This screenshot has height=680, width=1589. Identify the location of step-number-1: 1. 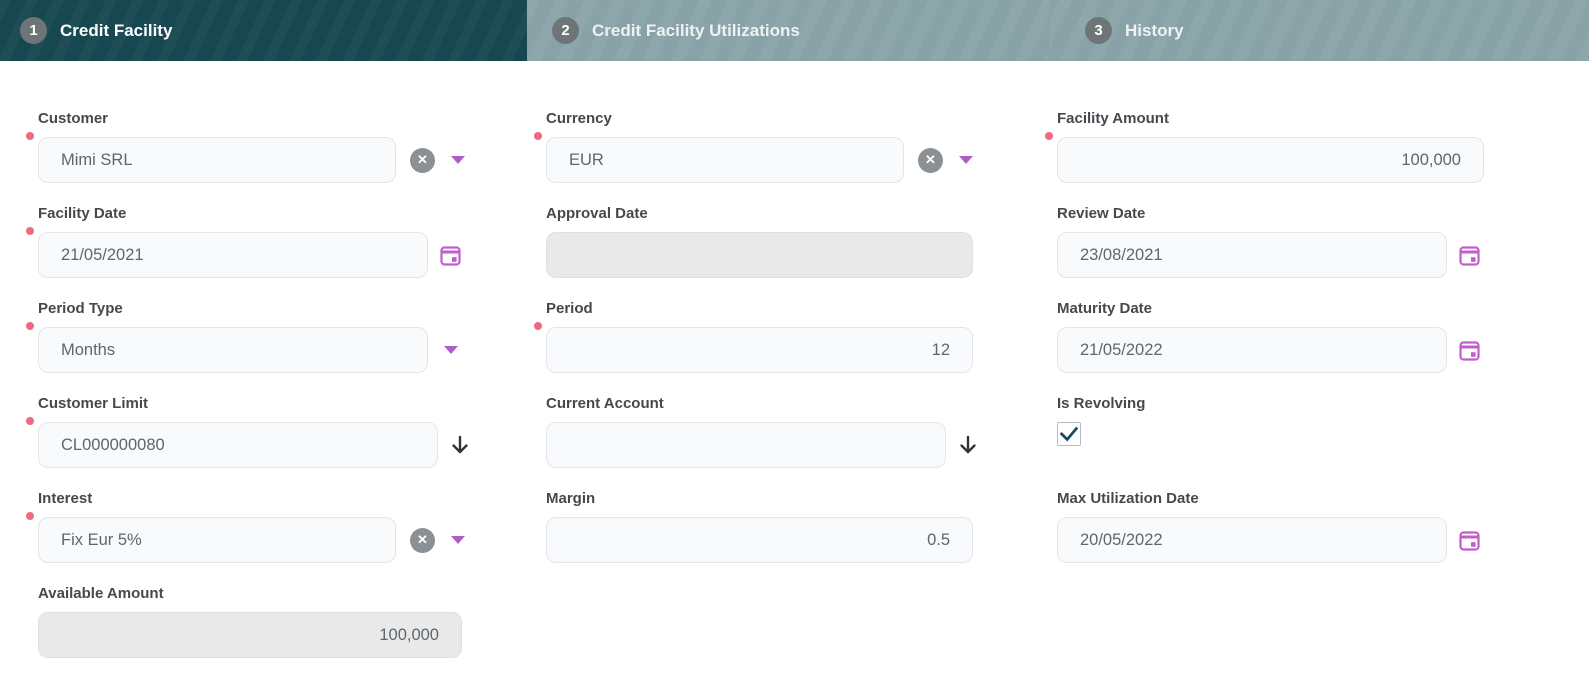
(33, 30).